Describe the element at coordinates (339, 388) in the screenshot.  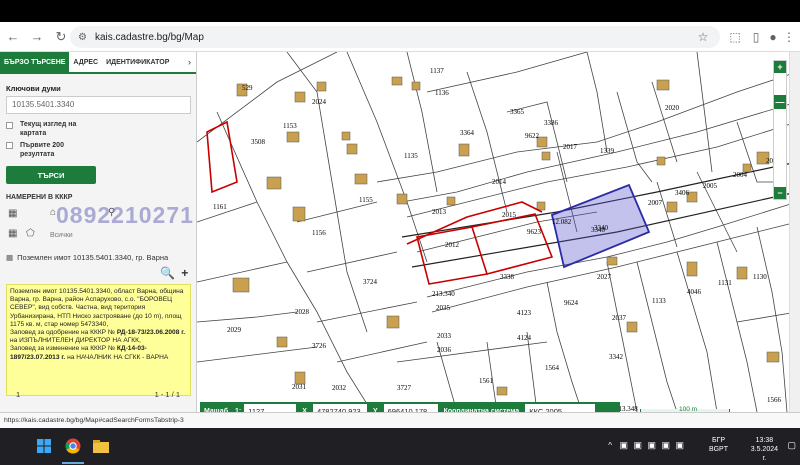
I see `parcel-label: 2032` at that location.